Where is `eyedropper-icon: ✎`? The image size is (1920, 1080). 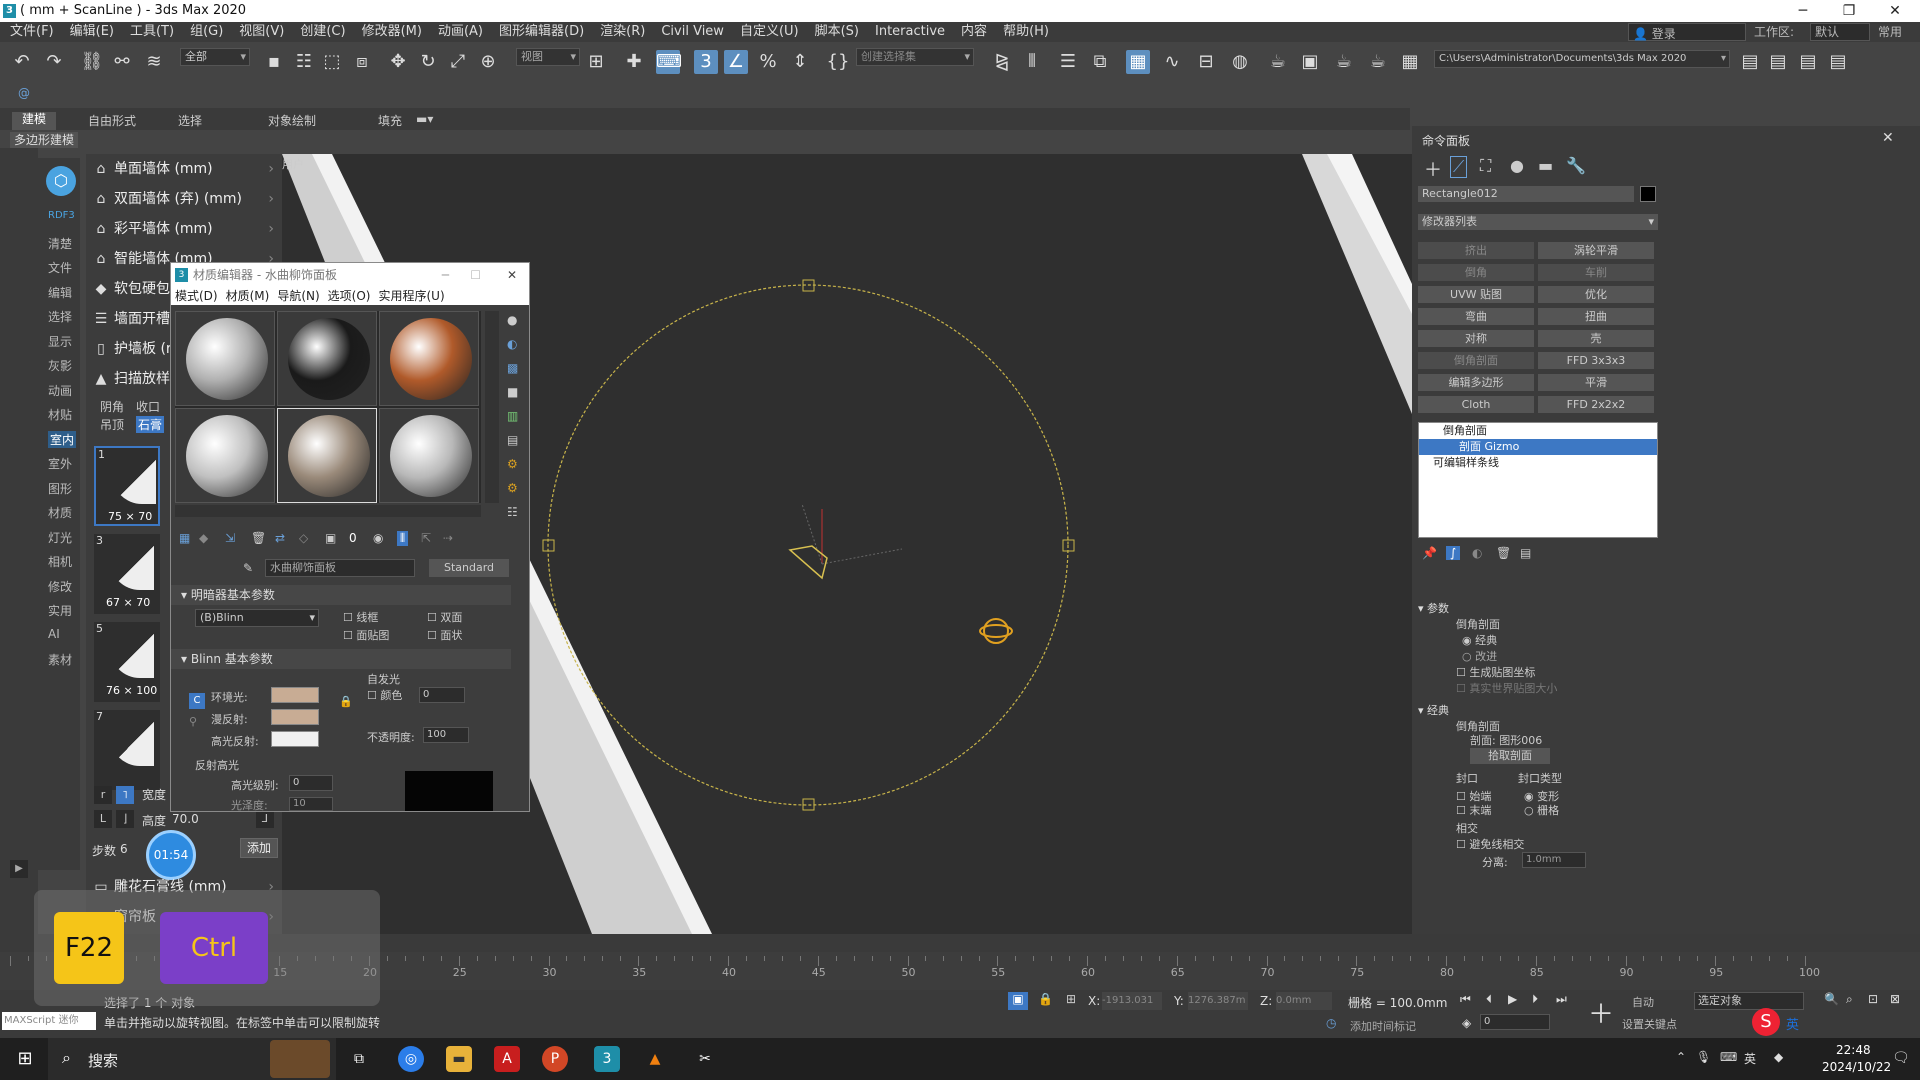 eyedropper-icon: ✎ is located at coordinates (248, 568).